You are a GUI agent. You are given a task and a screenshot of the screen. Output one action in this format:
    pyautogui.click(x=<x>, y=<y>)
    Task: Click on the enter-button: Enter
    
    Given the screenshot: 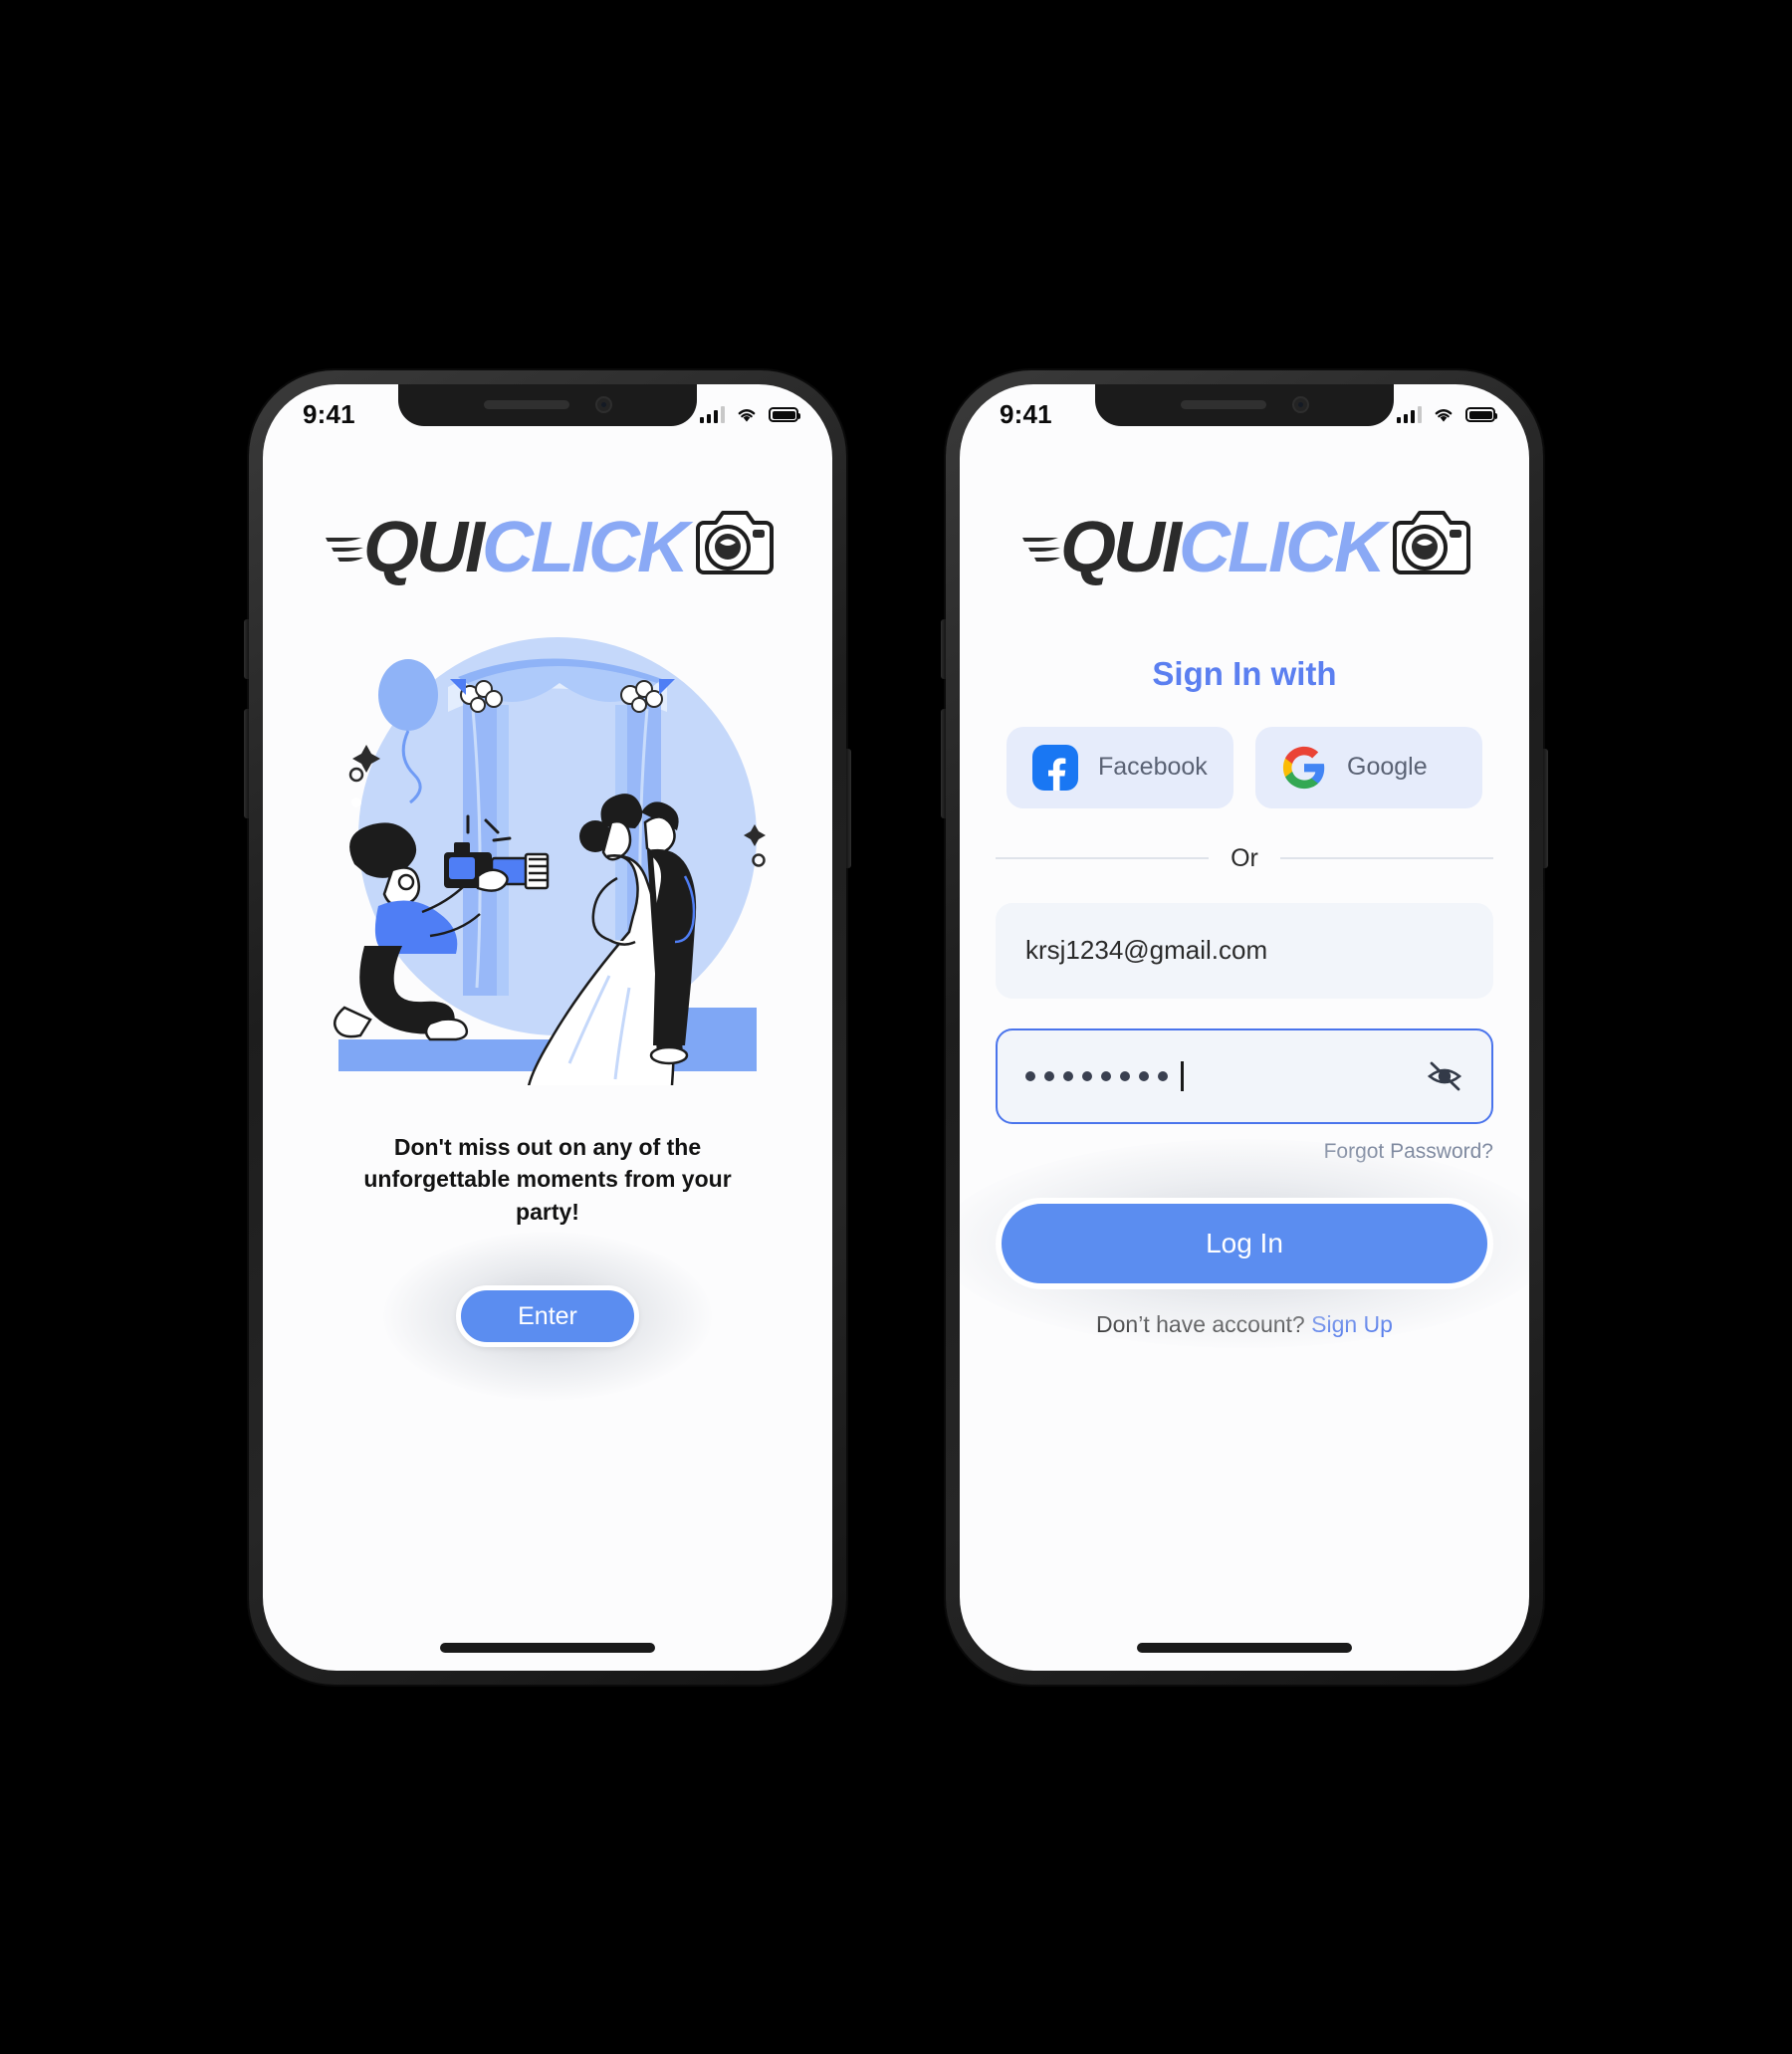 What is the action you would take?
    pyautogui.click(x=547, y=1316)
    